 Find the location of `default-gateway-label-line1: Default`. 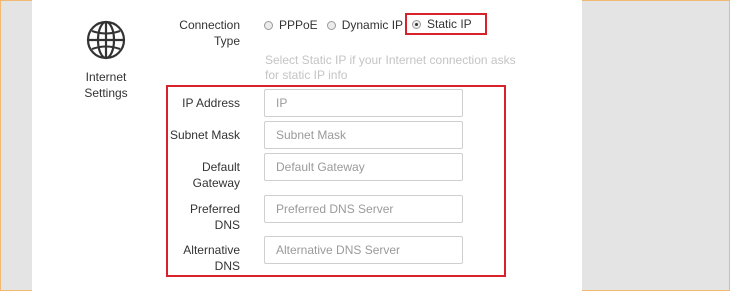

default-gateway-label-line1: Default is located at coordinates (220, 167).